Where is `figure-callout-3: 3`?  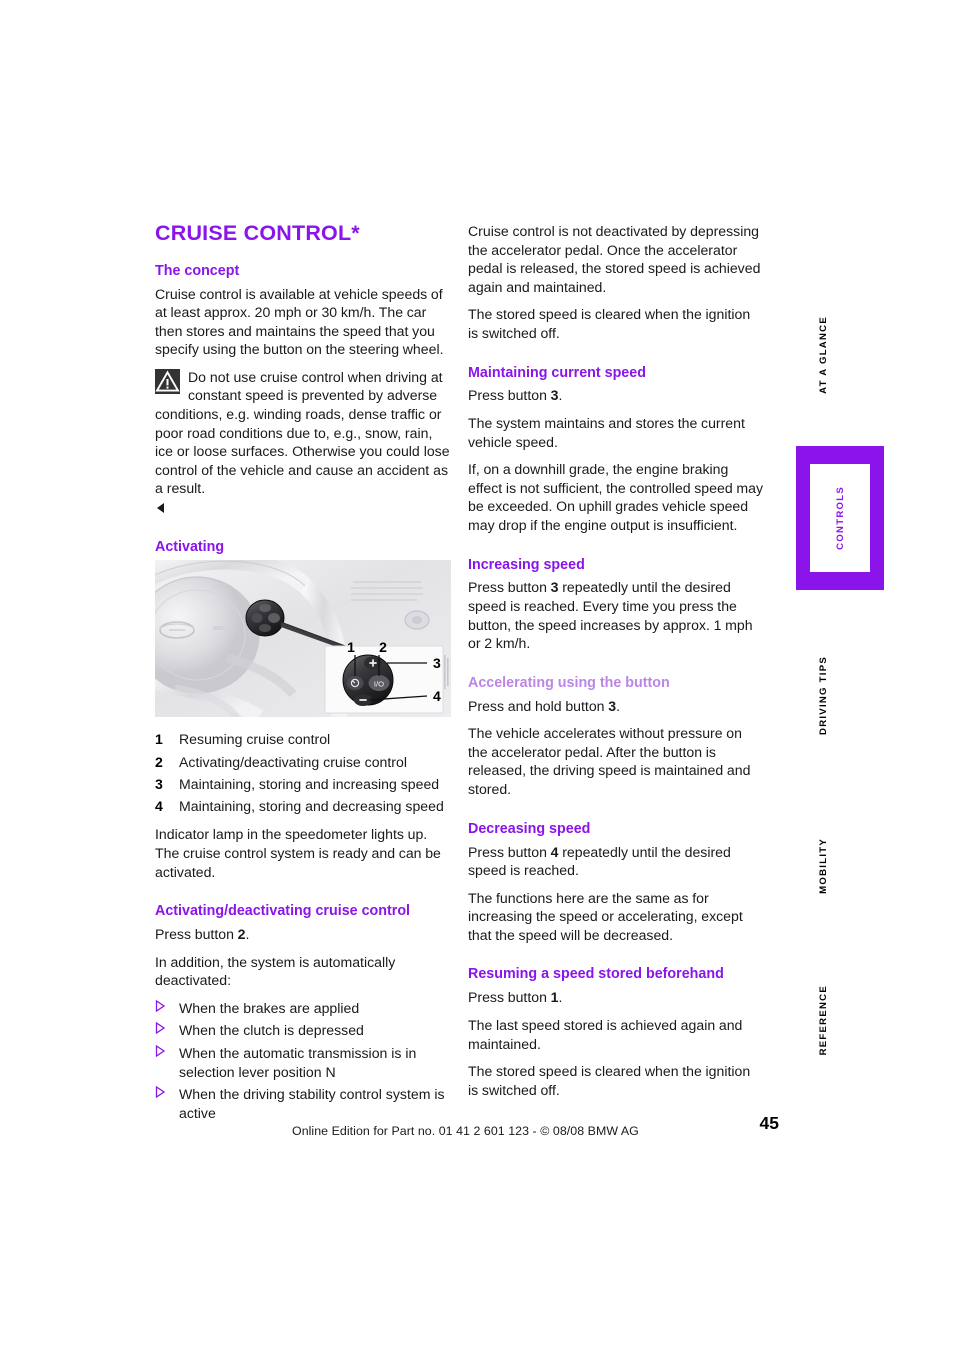
figure-callout-3: 3 is located at coordinates (437, 663).